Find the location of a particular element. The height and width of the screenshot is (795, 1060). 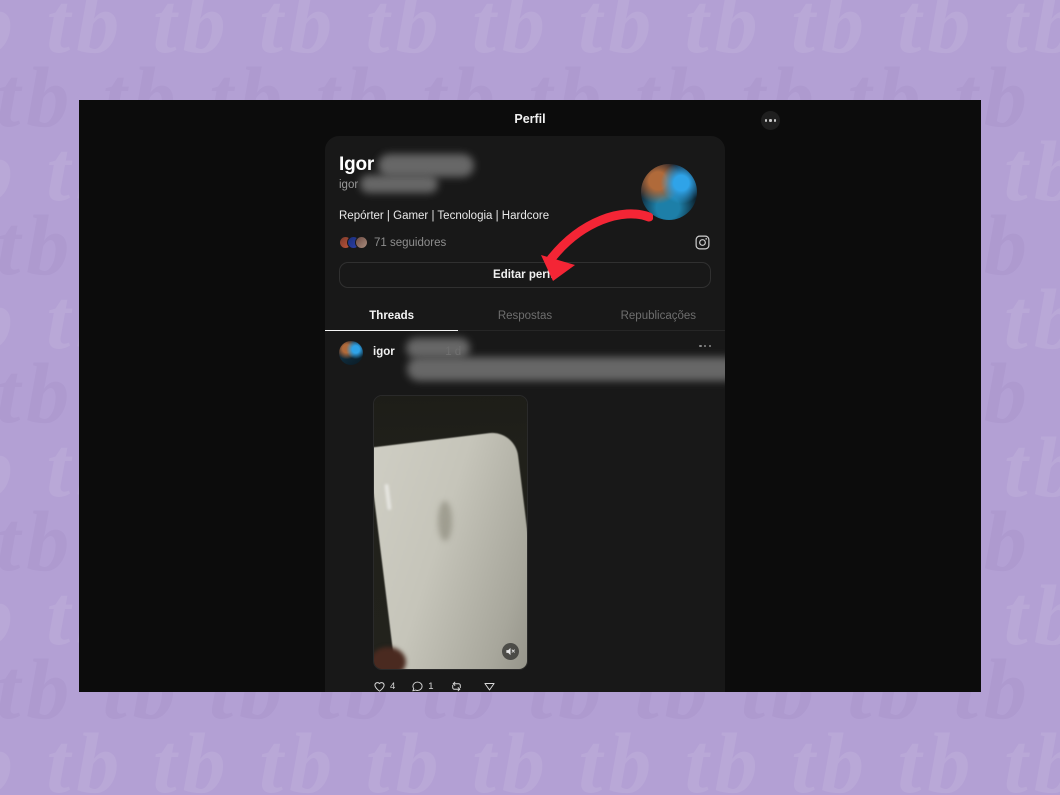

repost-icon is located at coordinates (456, 686).